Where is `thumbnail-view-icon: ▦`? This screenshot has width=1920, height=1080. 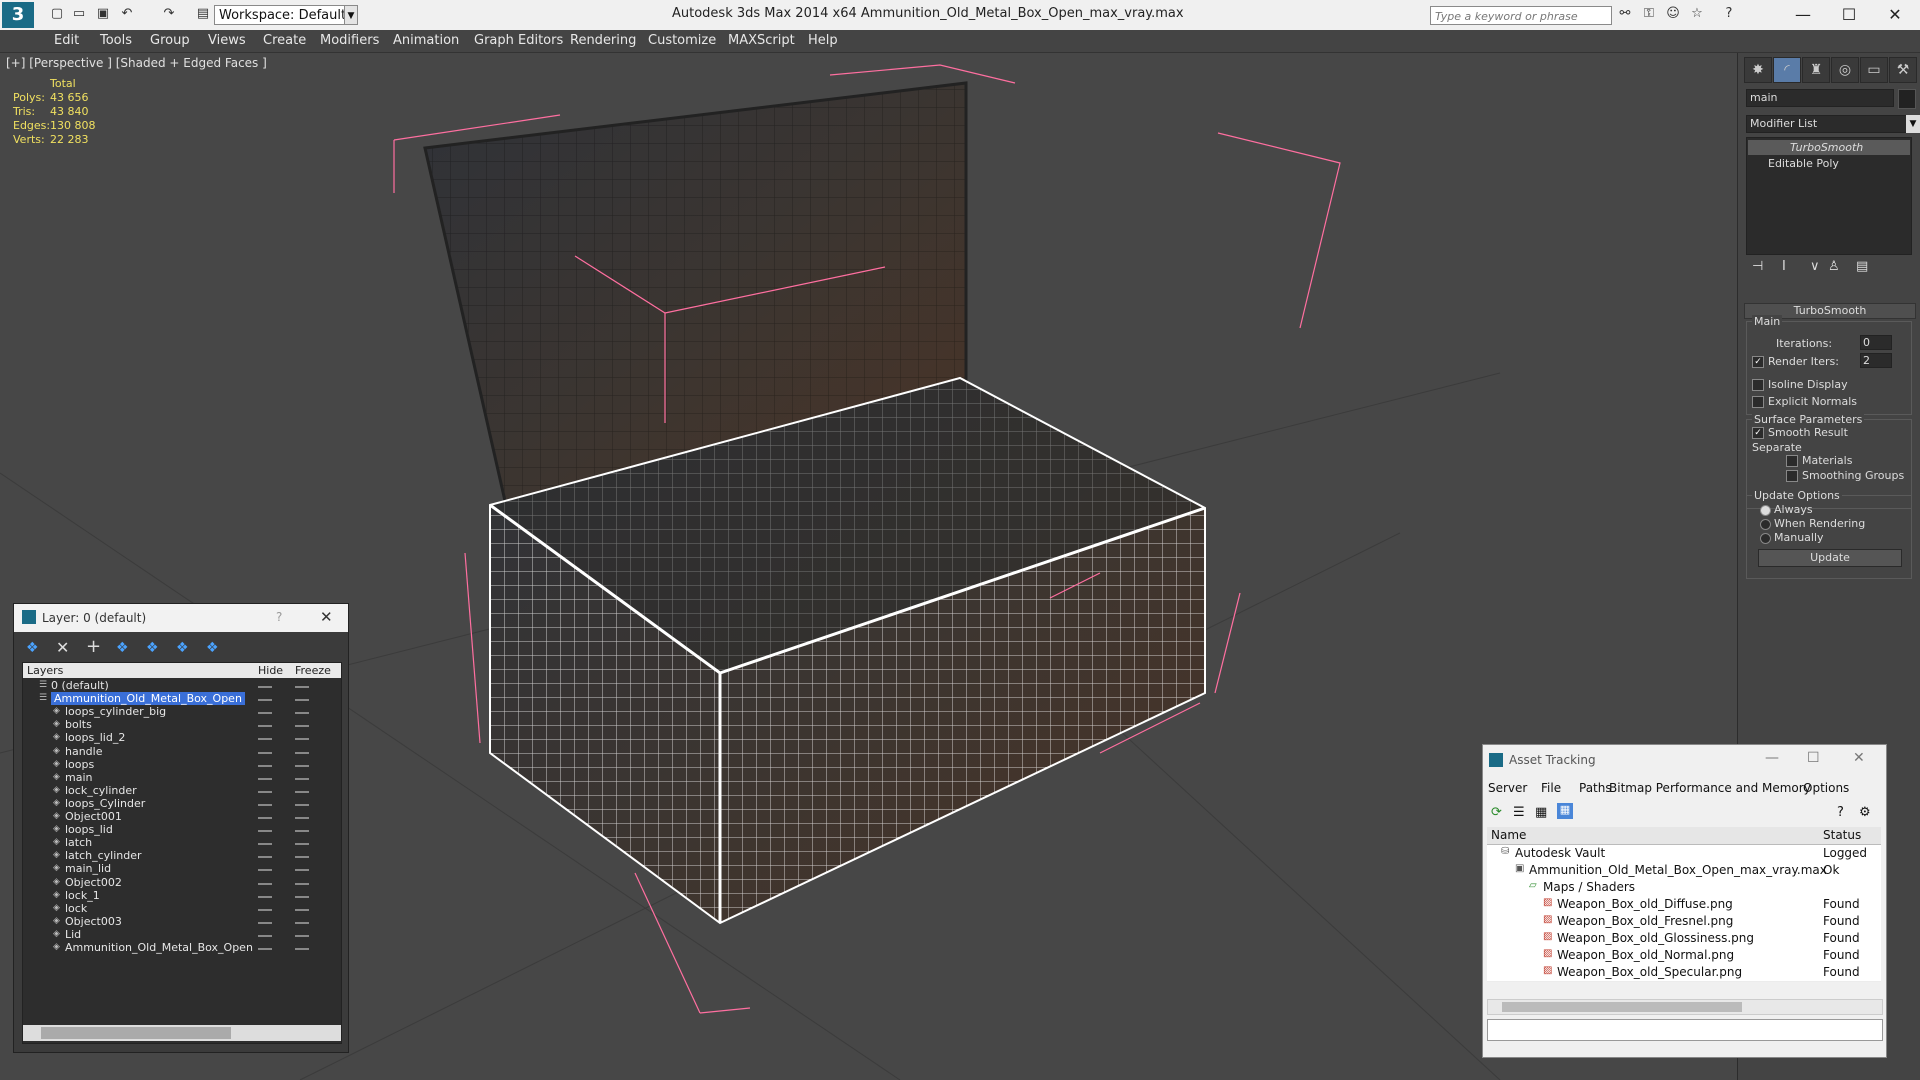 thumbnail-view-icon: ▦ is located at coordinates (1541, 812).